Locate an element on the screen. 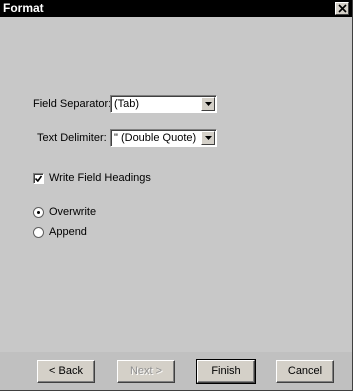 The height and width of the screenshot is (391, 353). field-separator-label: Field Separator: is located at coordinates (72, 104).